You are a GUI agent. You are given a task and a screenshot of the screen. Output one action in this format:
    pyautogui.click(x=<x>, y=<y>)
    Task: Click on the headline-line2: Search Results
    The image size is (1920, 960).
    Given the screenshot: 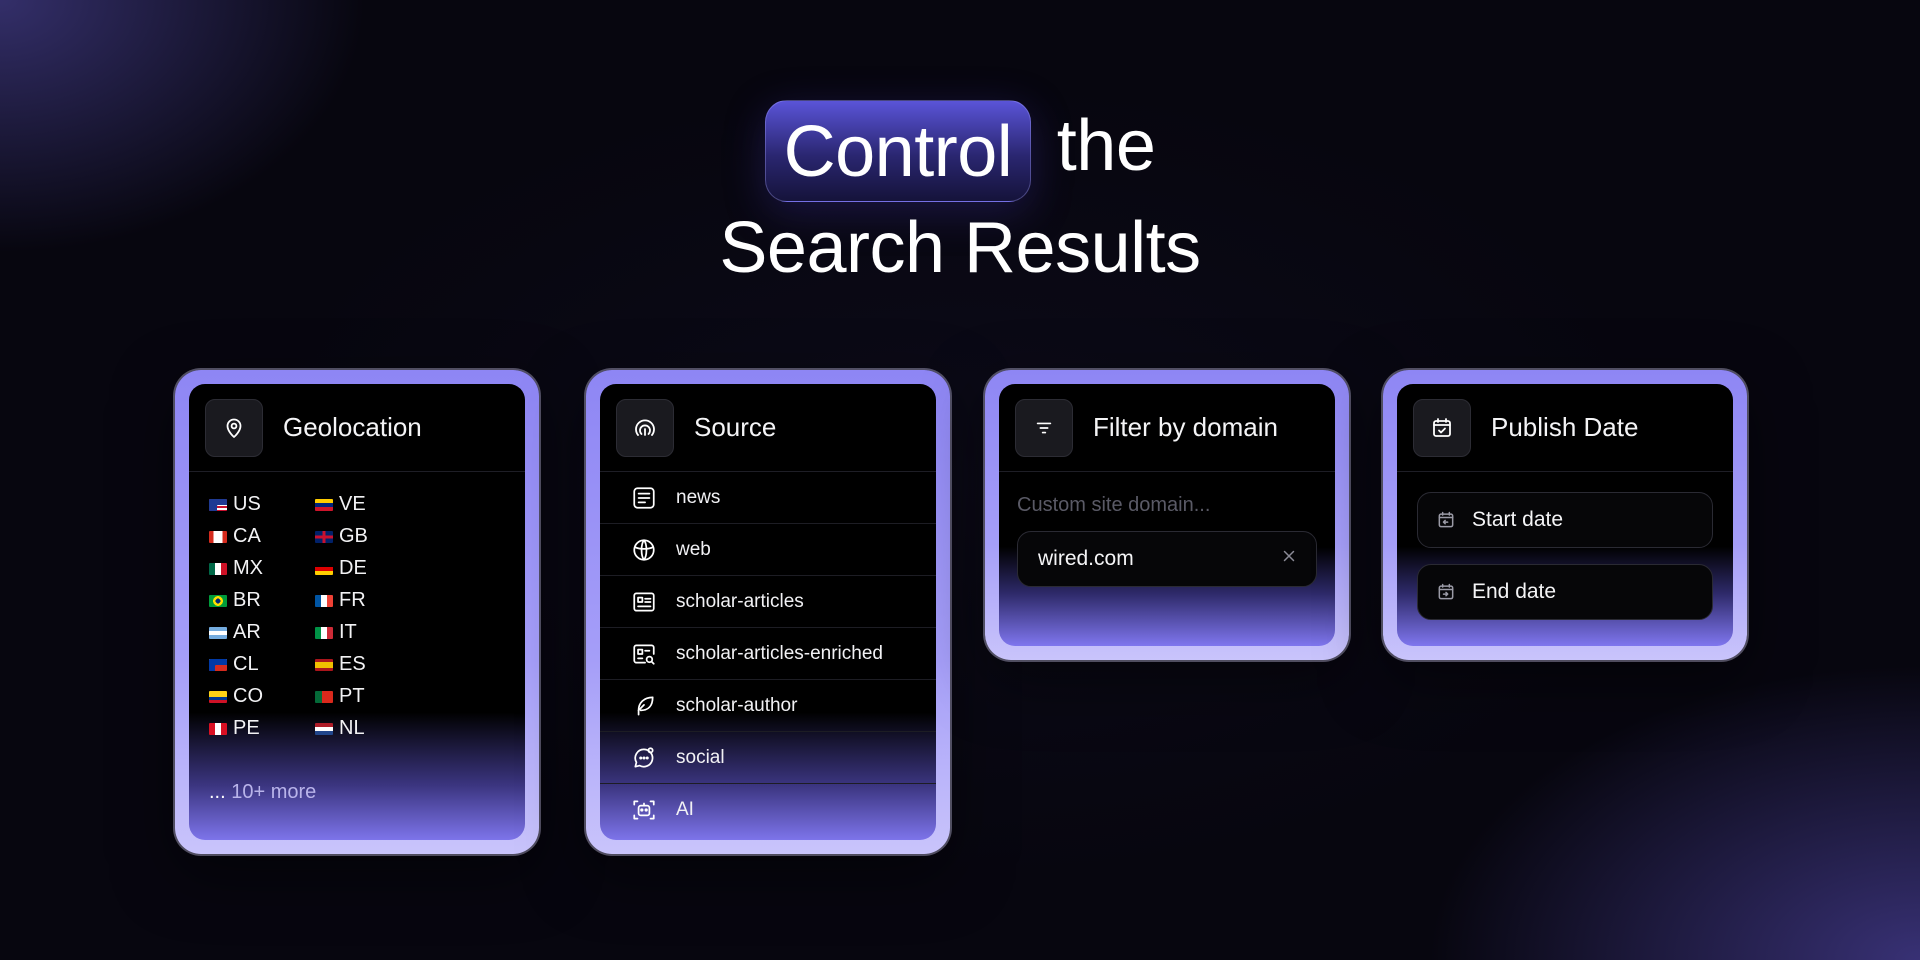 What is the action you would take?
    pyautogui.click(x=960, y=248)
    